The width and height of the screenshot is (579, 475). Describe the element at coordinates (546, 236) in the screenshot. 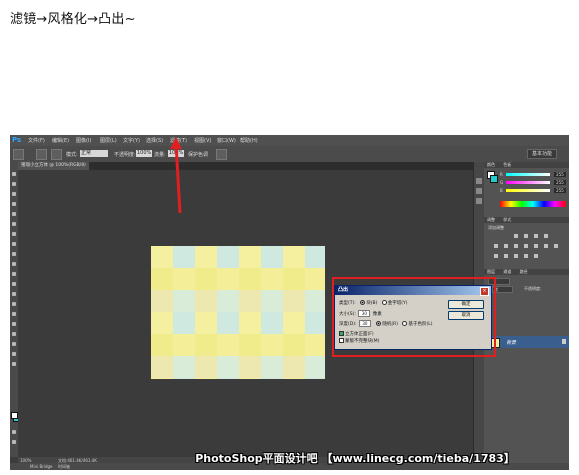

I see `exposure-icon` at that location.